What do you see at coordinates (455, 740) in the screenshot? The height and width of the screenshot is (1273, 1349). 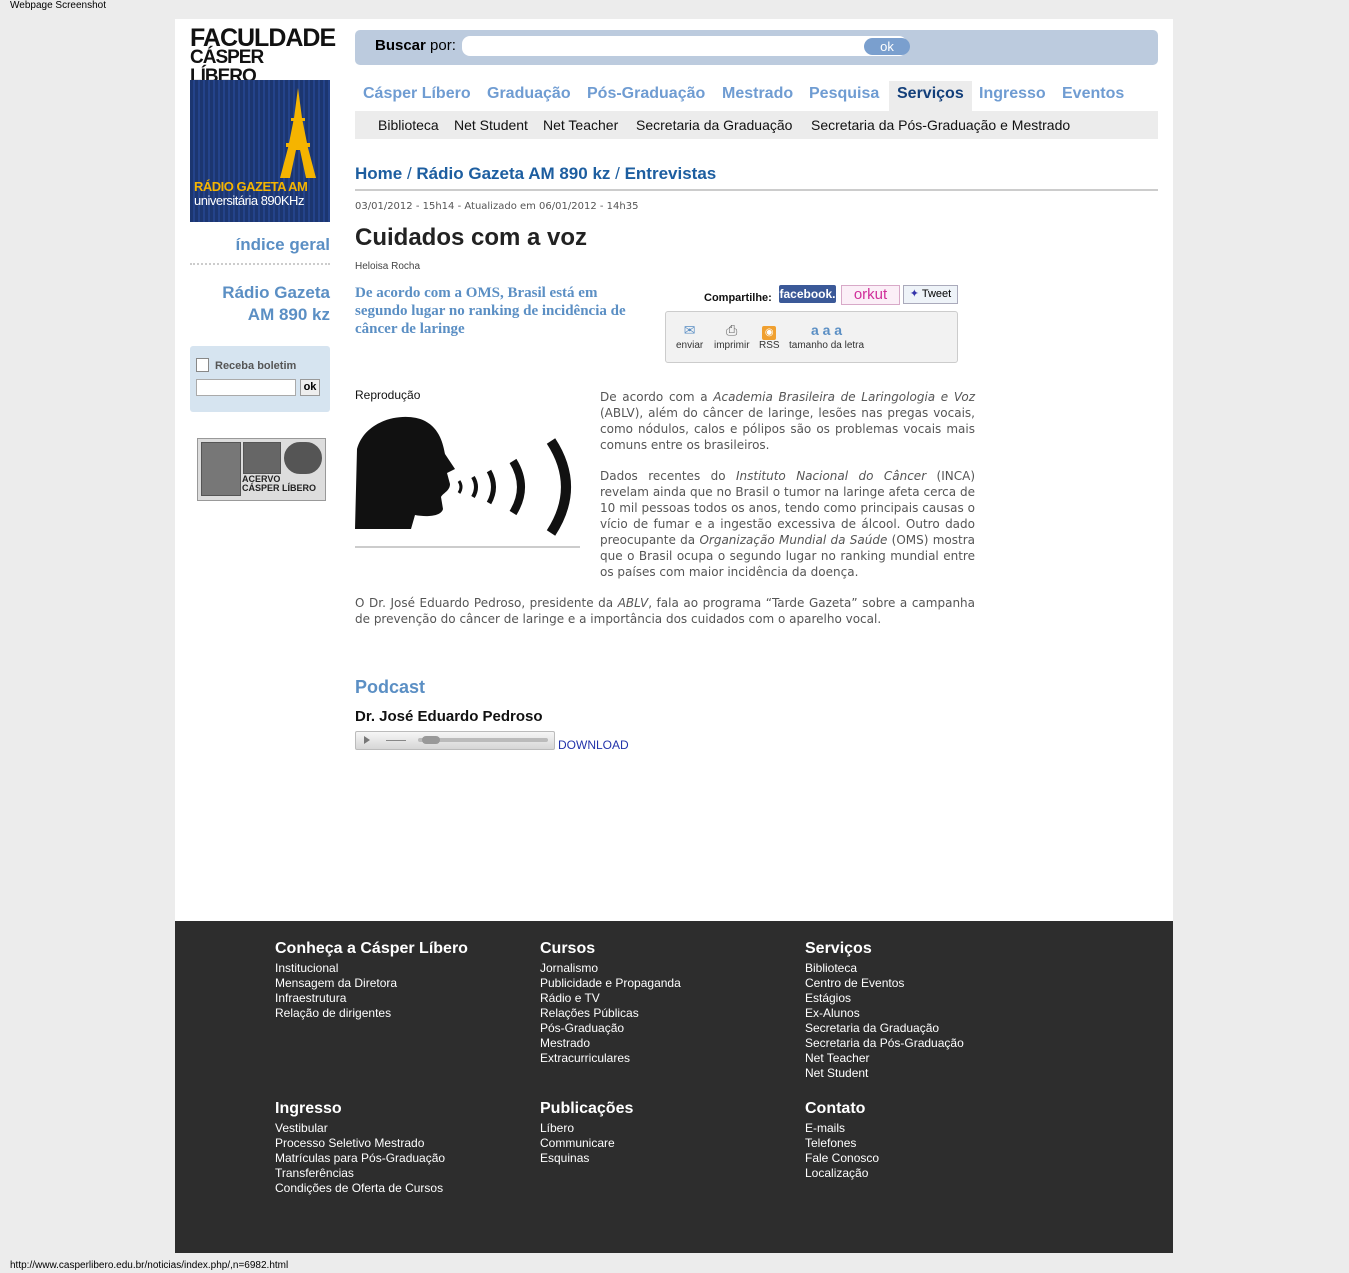 I see `audio-player` at bounding box center [455, 740].